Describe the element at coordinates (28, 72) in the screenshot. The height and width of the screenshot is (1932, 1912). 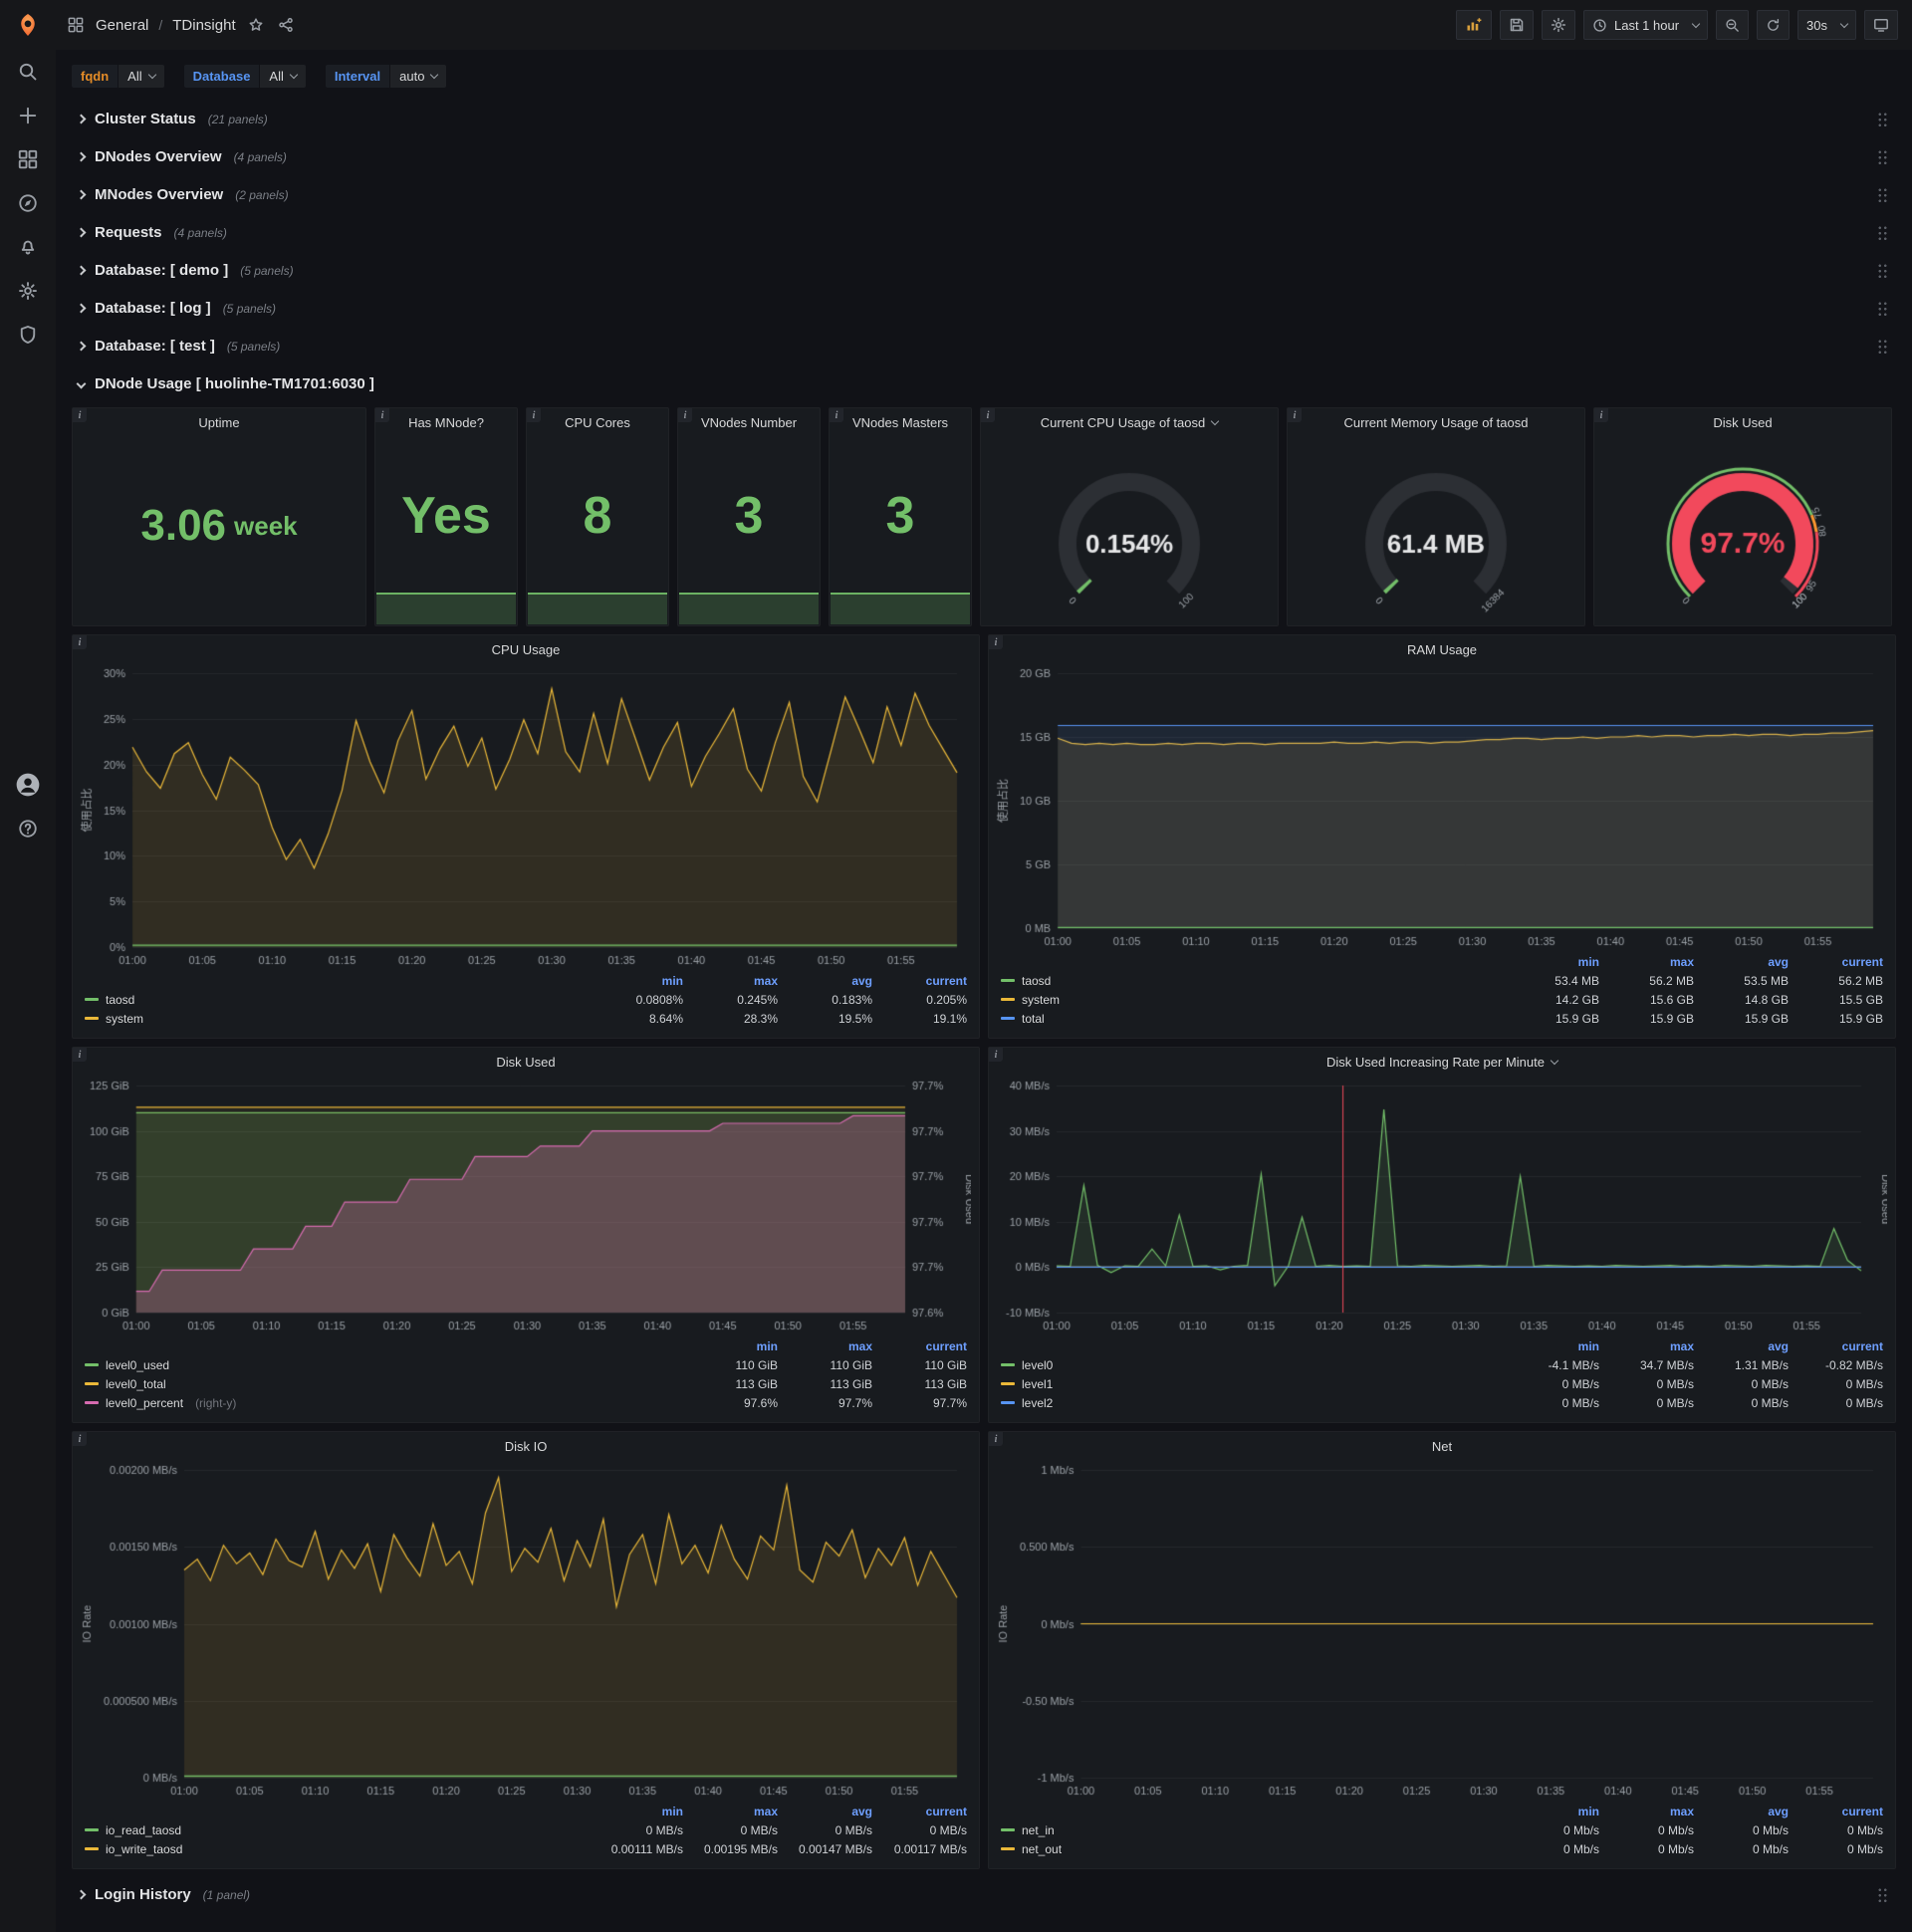
I see `sidebar-item-search` at that location.